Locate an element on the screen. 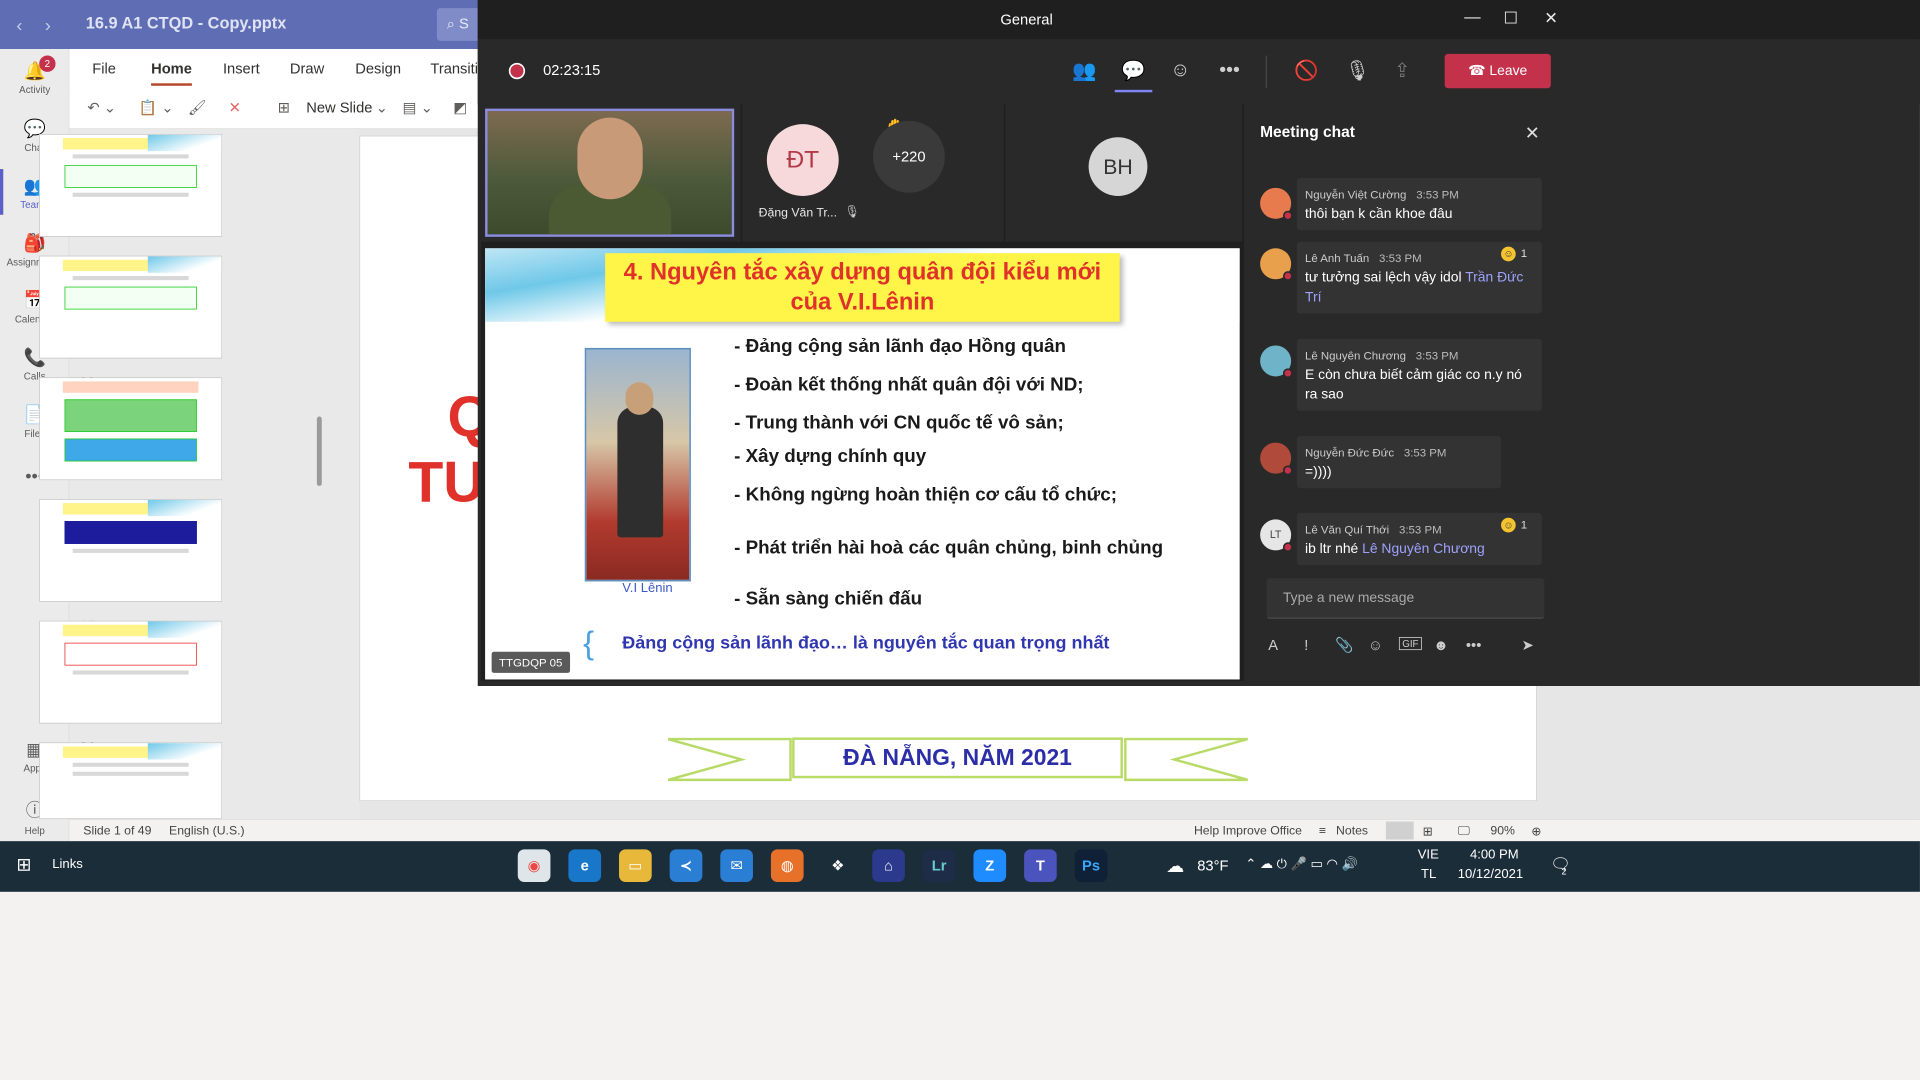 The width and height of the screenshot is (1920, 1080). back-icon: ‹ is located at coordinates (19, 25).